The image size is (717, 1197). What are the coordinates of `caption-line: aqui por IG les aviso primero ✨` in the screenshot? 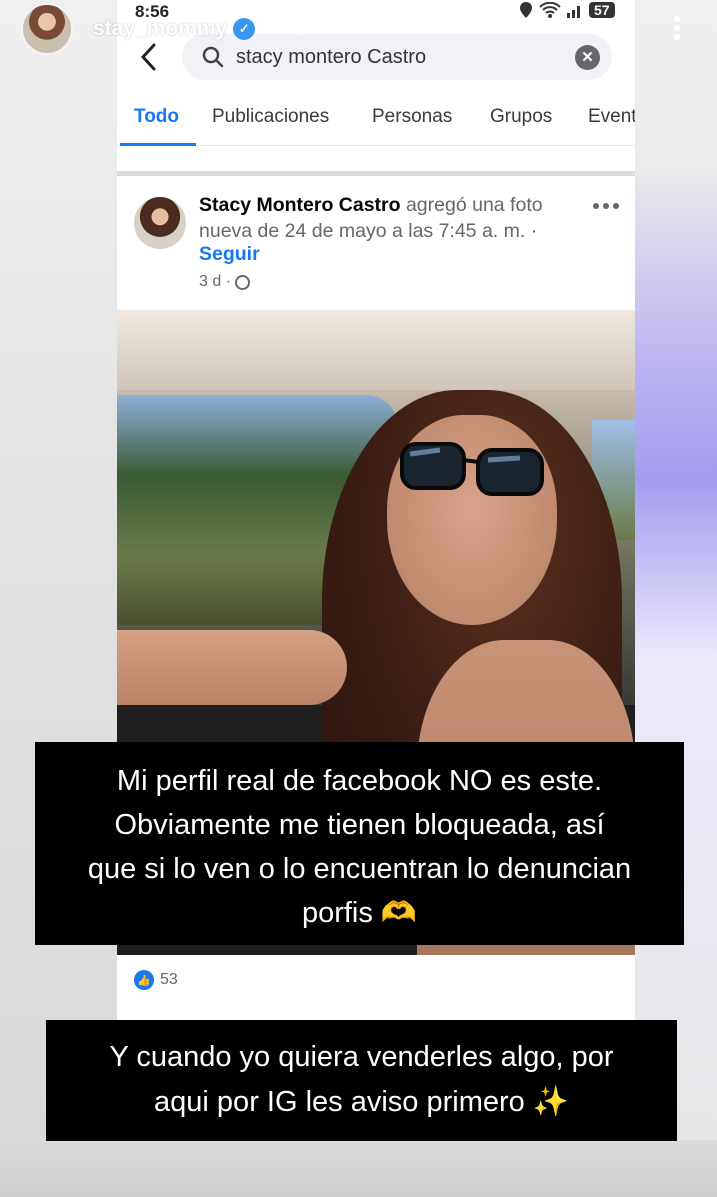 It's located at (361, 1102).